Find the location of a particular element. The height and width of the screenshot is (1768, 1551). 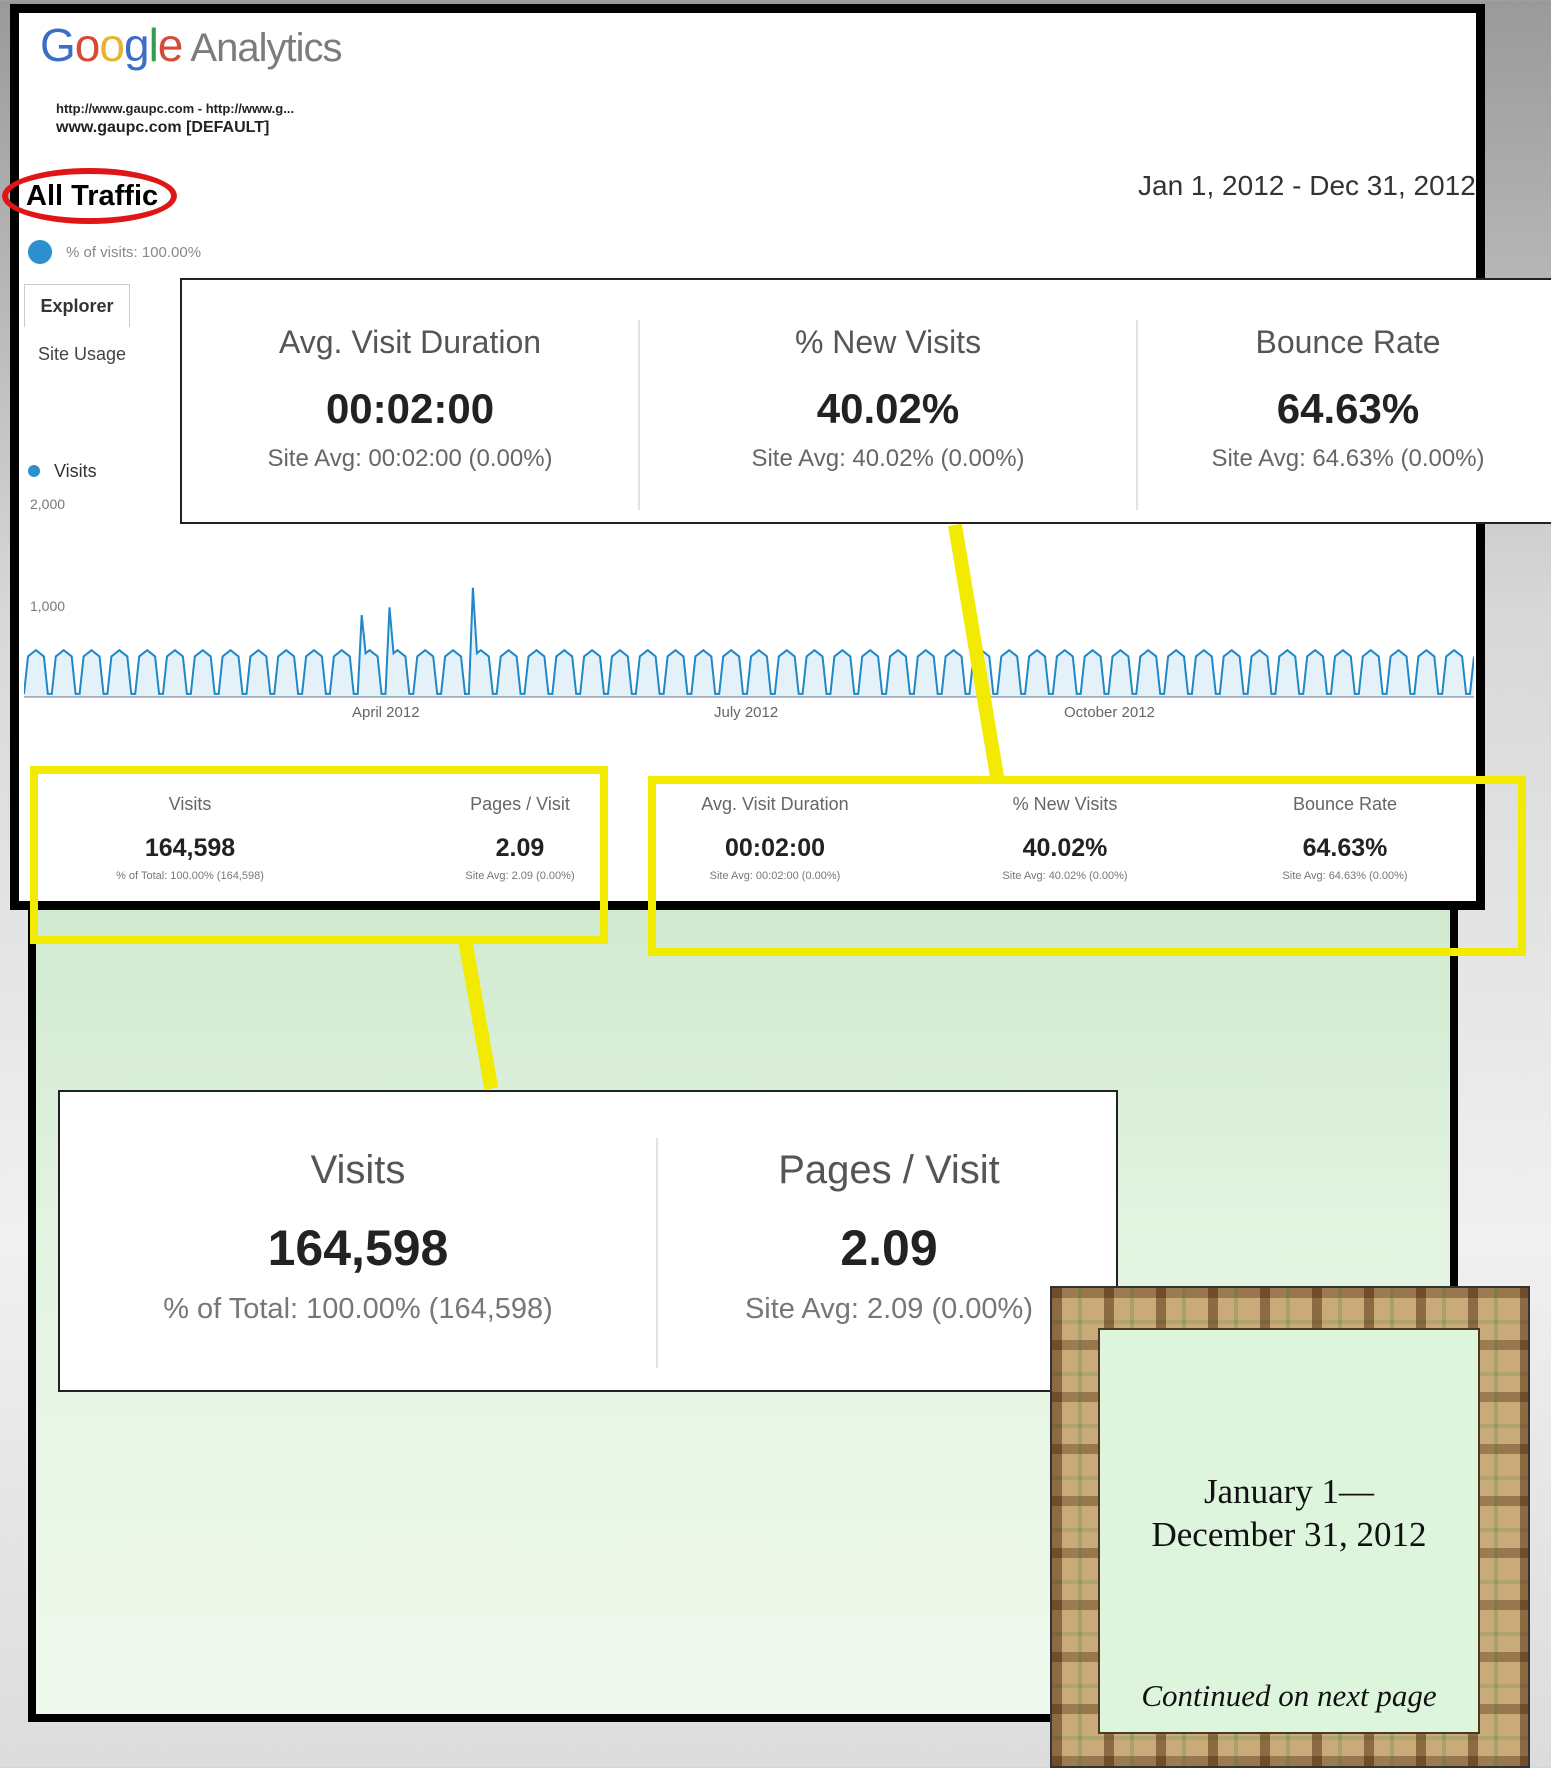

x-tick-april: April 2012 is located at coordinates (386, 712).